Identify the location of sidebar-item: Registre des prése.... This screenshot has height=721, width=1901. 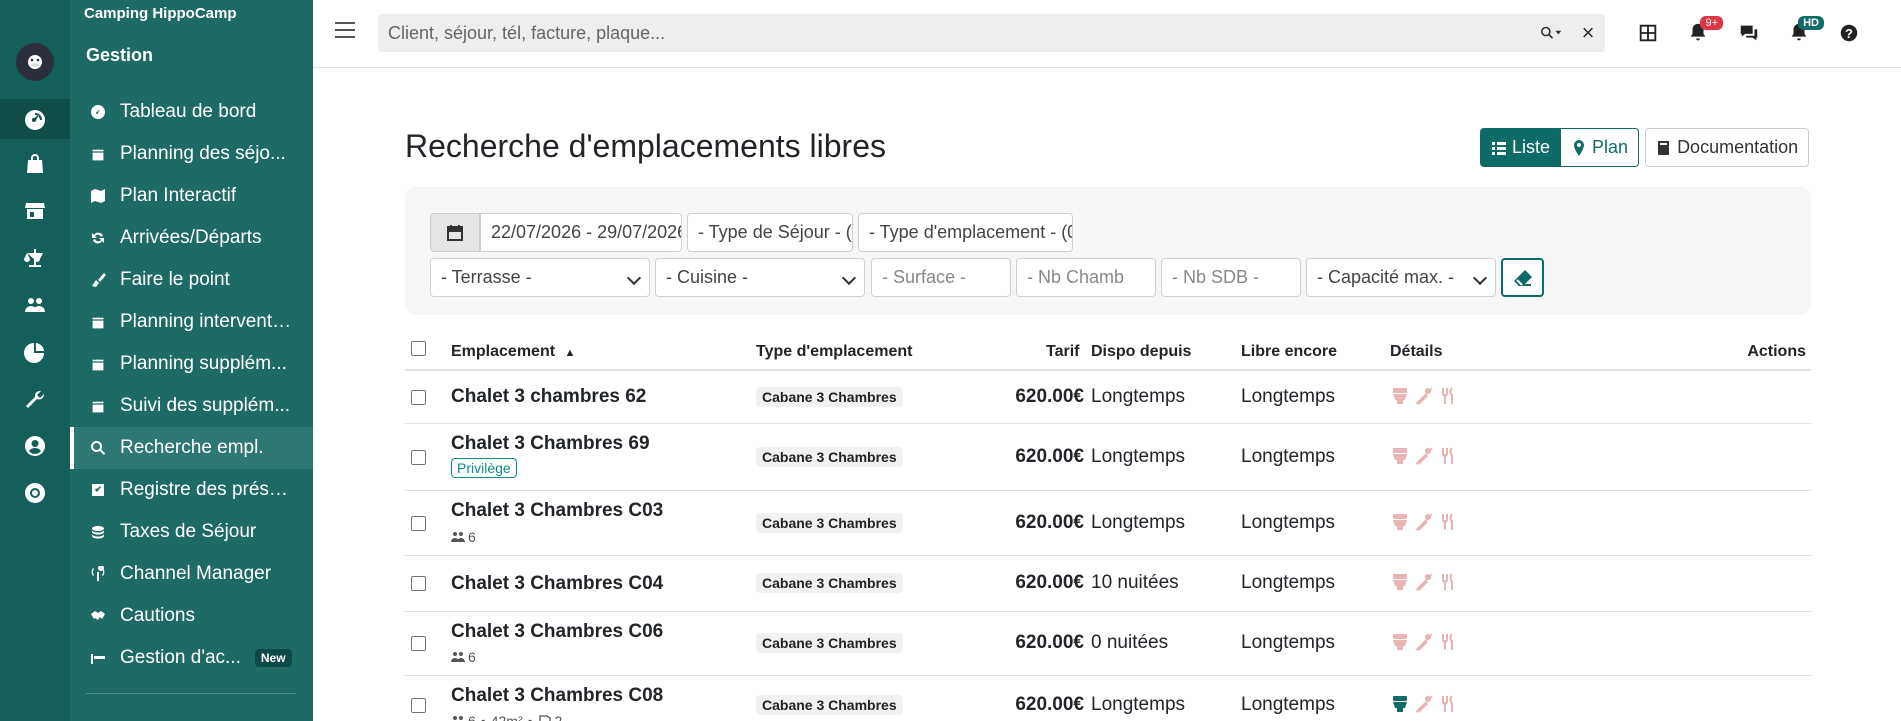
(191, 490).